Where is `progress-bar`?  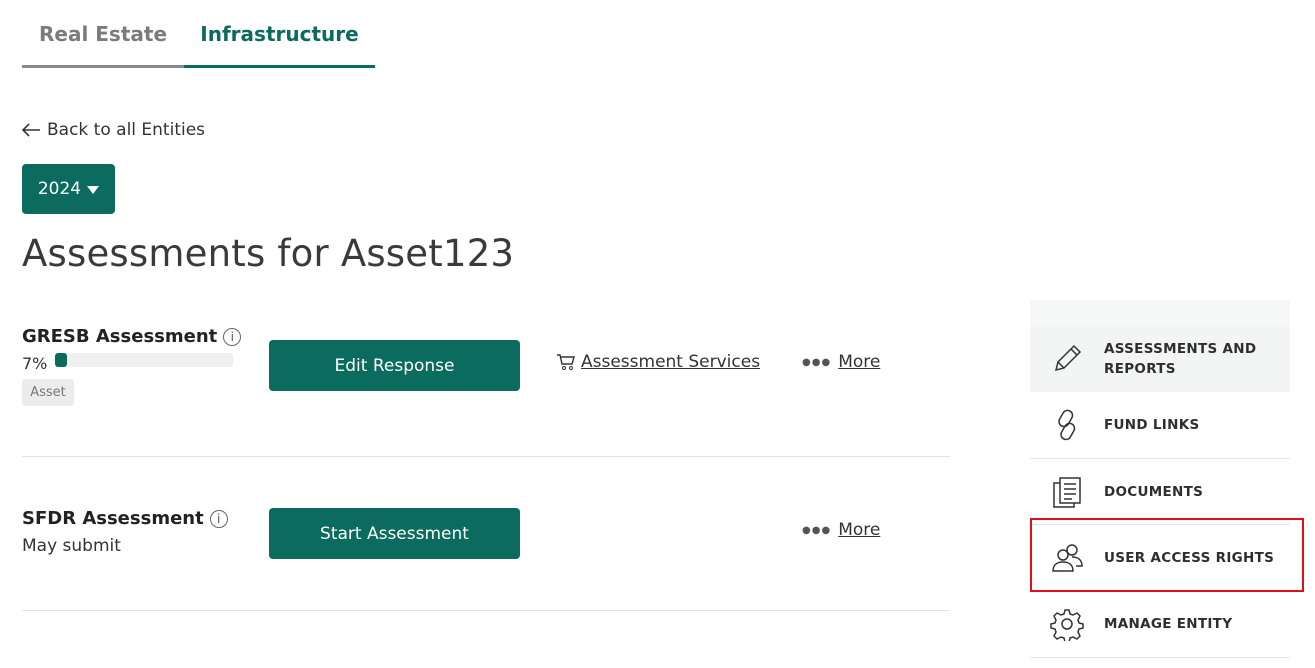
progress-bar is located at coordinates (144, 360).